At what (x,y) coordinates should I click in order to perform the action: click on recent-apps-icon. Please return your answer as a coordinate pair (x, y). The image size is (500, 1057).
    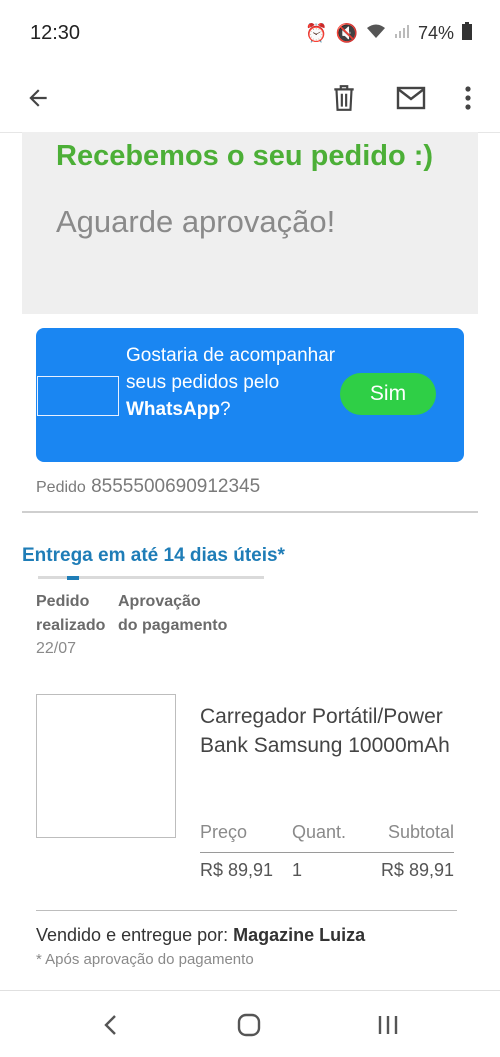
    Looking at the image, I should click on (388, 1025).